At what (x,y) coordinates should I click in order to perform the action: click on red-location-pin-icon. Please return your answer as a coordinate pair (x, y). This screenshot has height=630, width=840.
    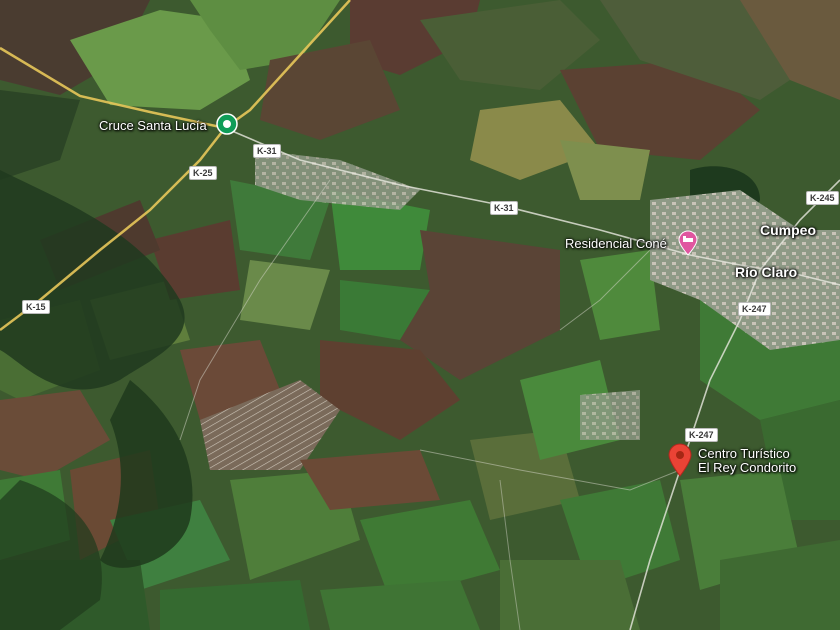
    Looking at the image, I should click on (680, 460).